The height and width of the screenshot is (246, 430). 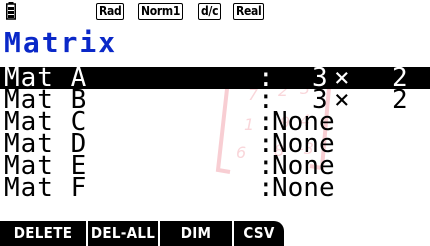 I want to click on matrix-name: Mat F, so click(x=46, y=188).